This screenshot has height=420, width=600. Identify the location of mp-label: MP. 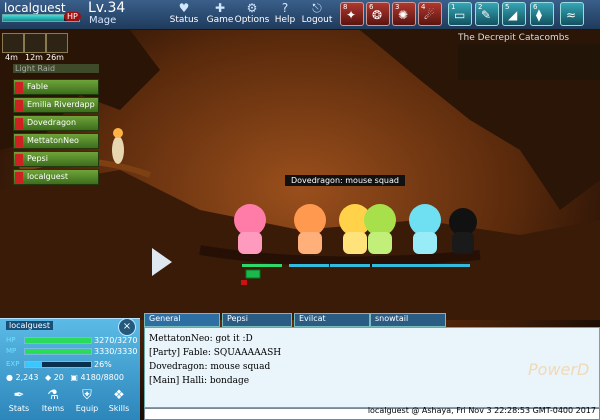
(11, 351).